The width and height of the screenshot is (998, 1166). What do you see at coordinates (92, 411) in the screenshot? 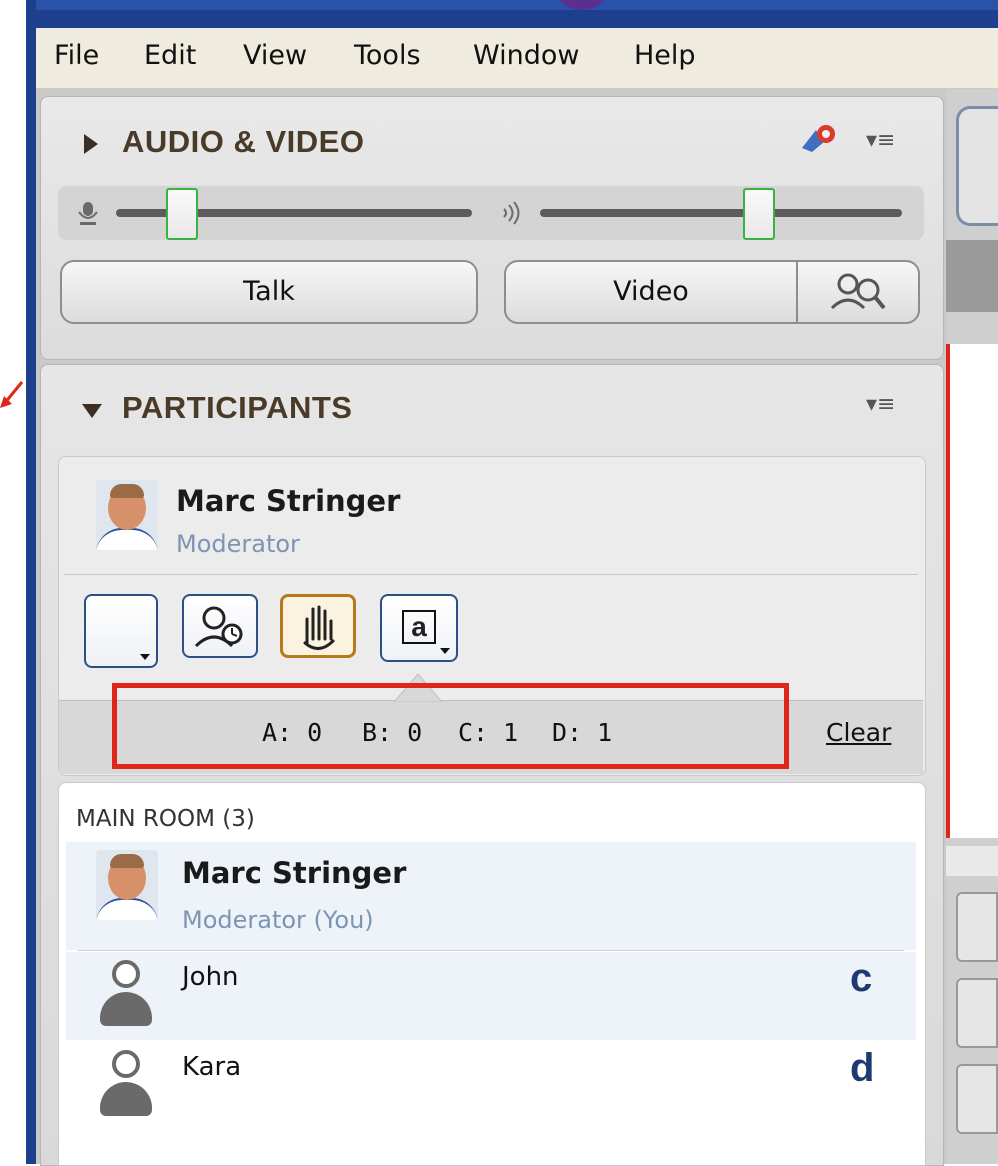
I see `expand-arrow-icon` at bounding box center [92, 411].